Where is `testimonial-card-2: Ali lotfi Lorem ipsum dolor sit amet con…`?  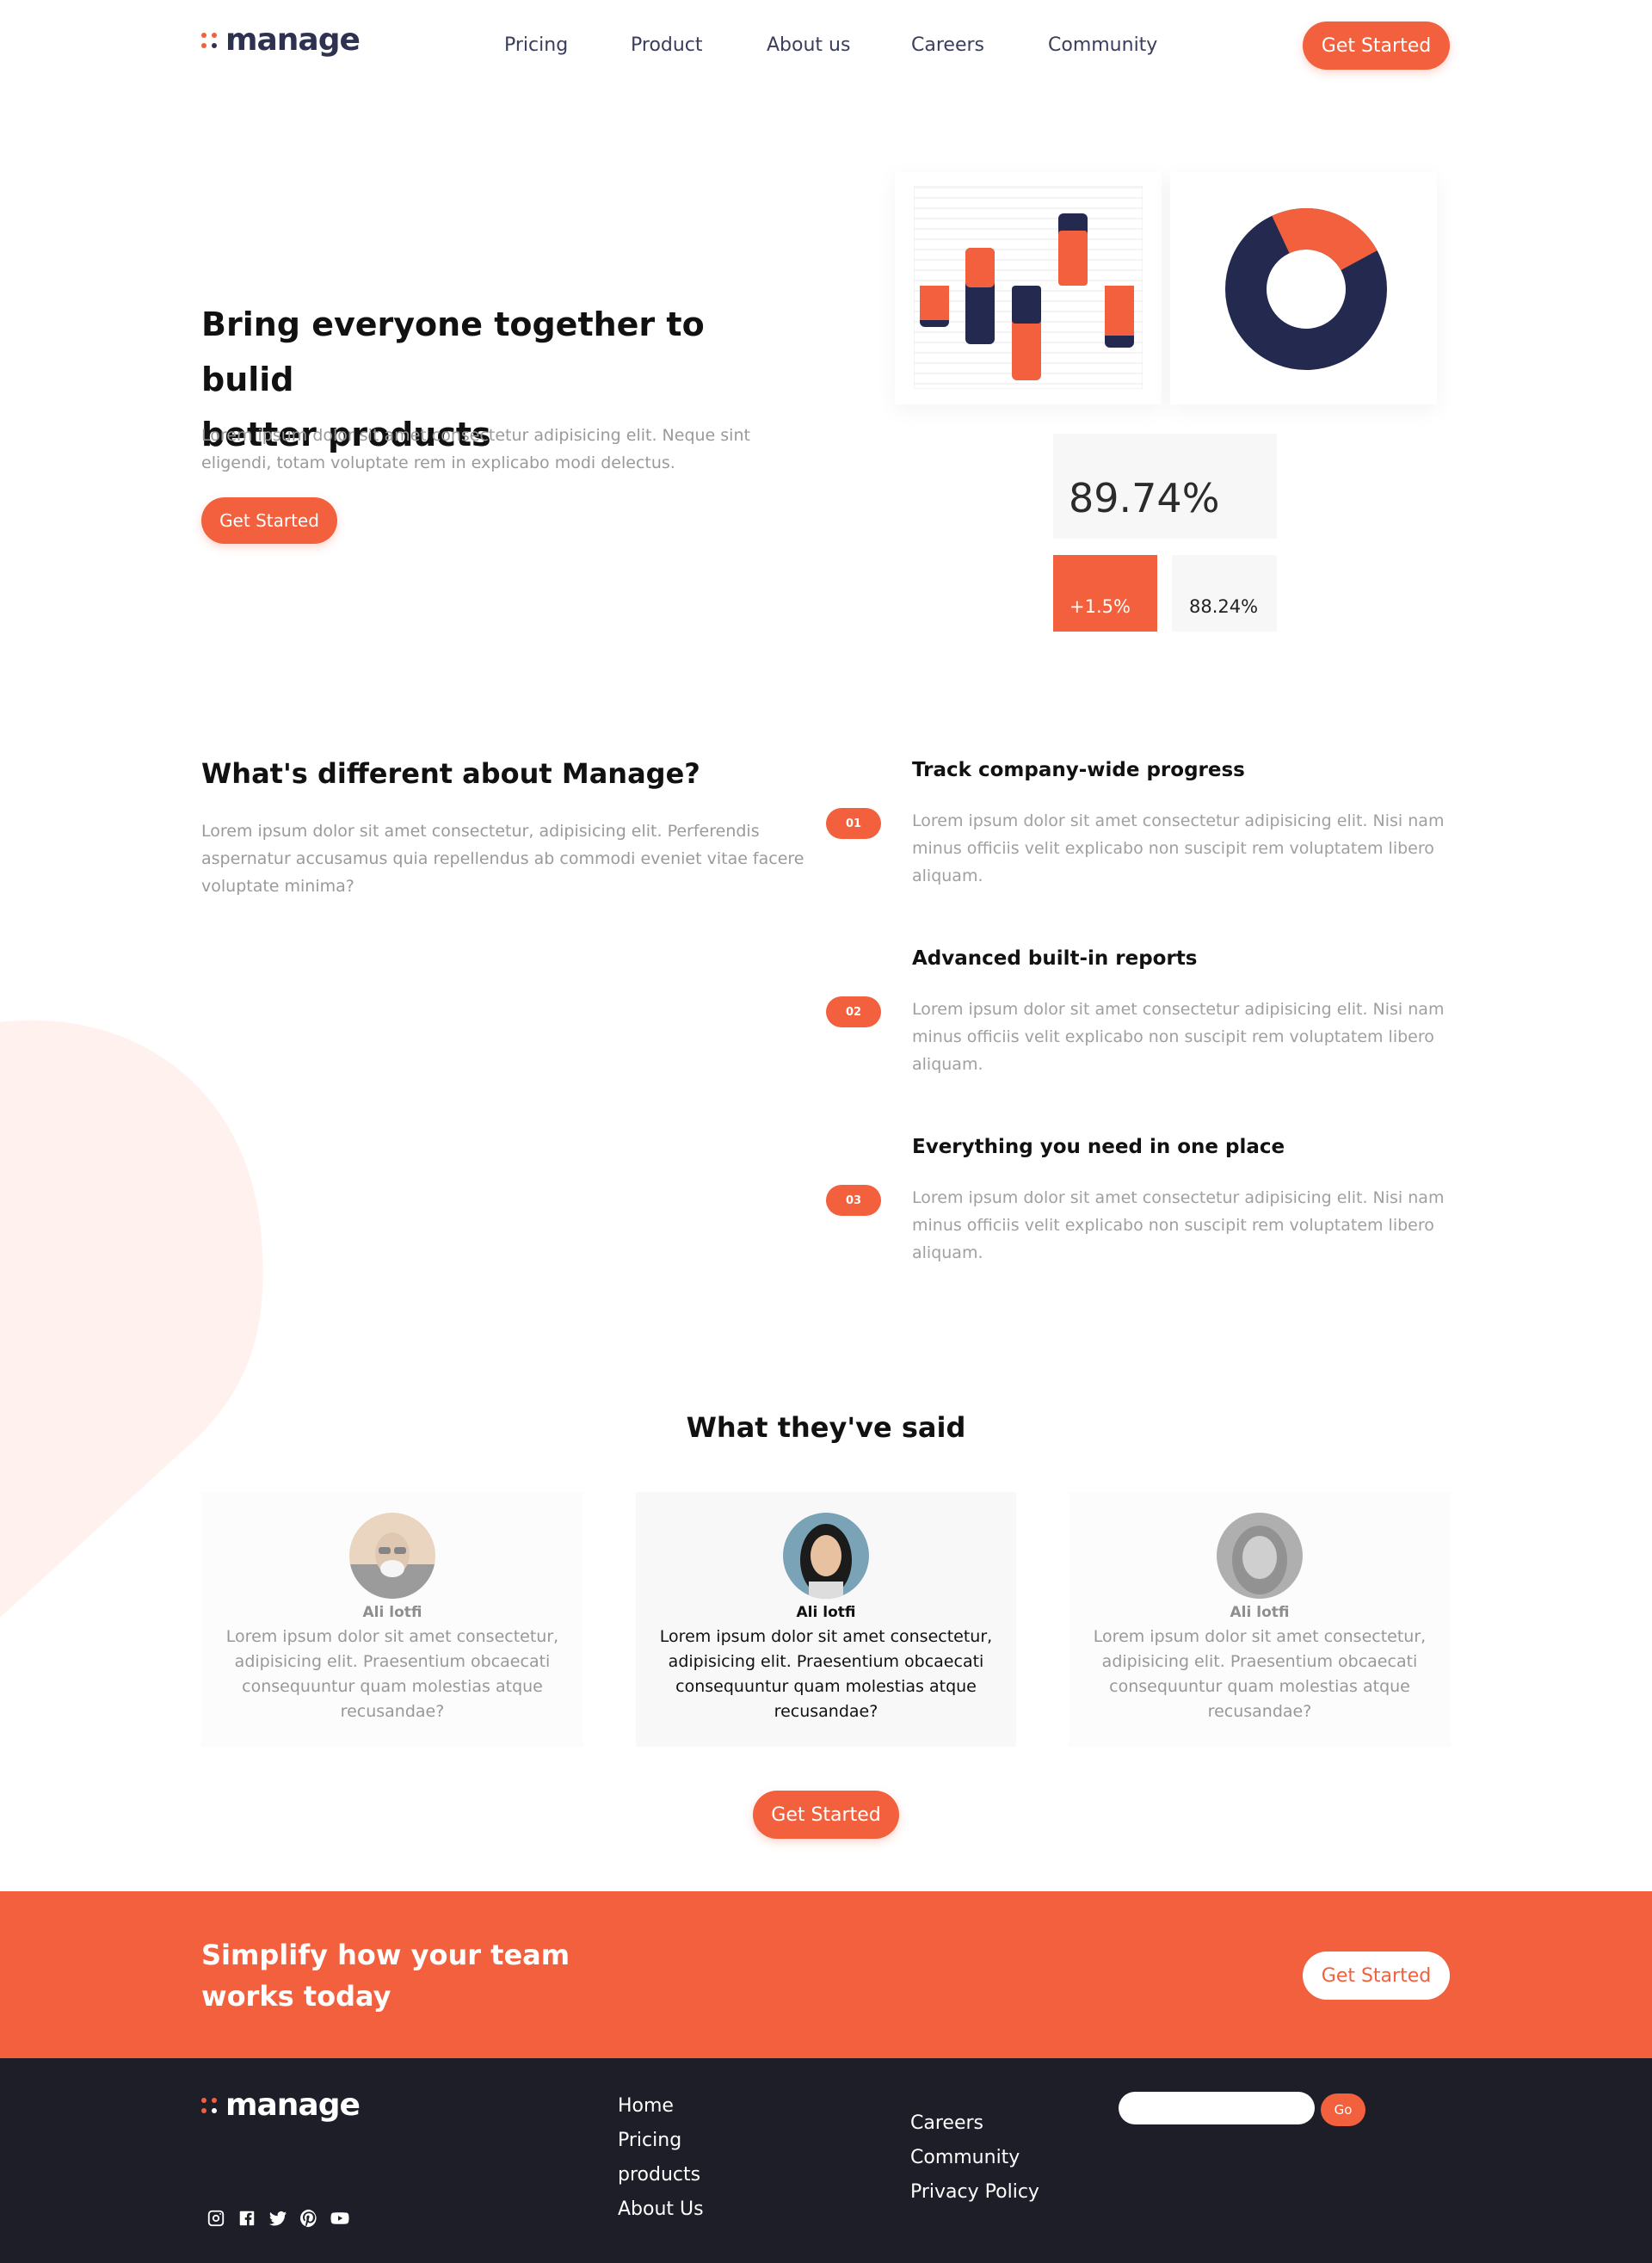
testimonial-card-2: Ali lotfi Lorem ipsum dolor sit amet con… is located at coordinates (826, 1619).